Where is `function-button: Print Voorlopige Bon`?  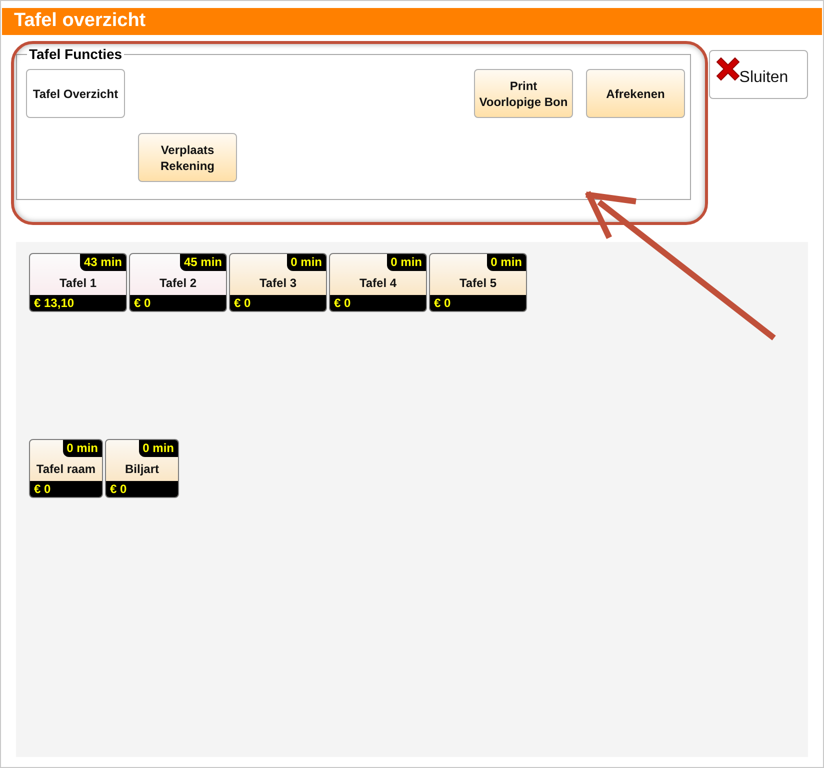
function-button: Print Voorlopige Bon is located at coordinates (523, 93).